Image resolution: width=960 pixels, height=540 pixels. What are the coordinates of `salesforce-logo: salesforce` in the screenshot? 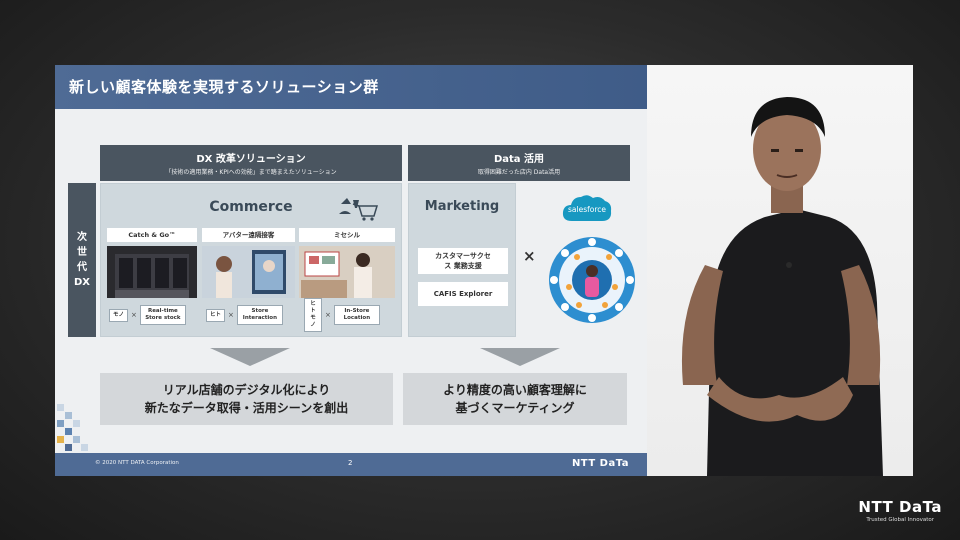 It's located at (587, 210).